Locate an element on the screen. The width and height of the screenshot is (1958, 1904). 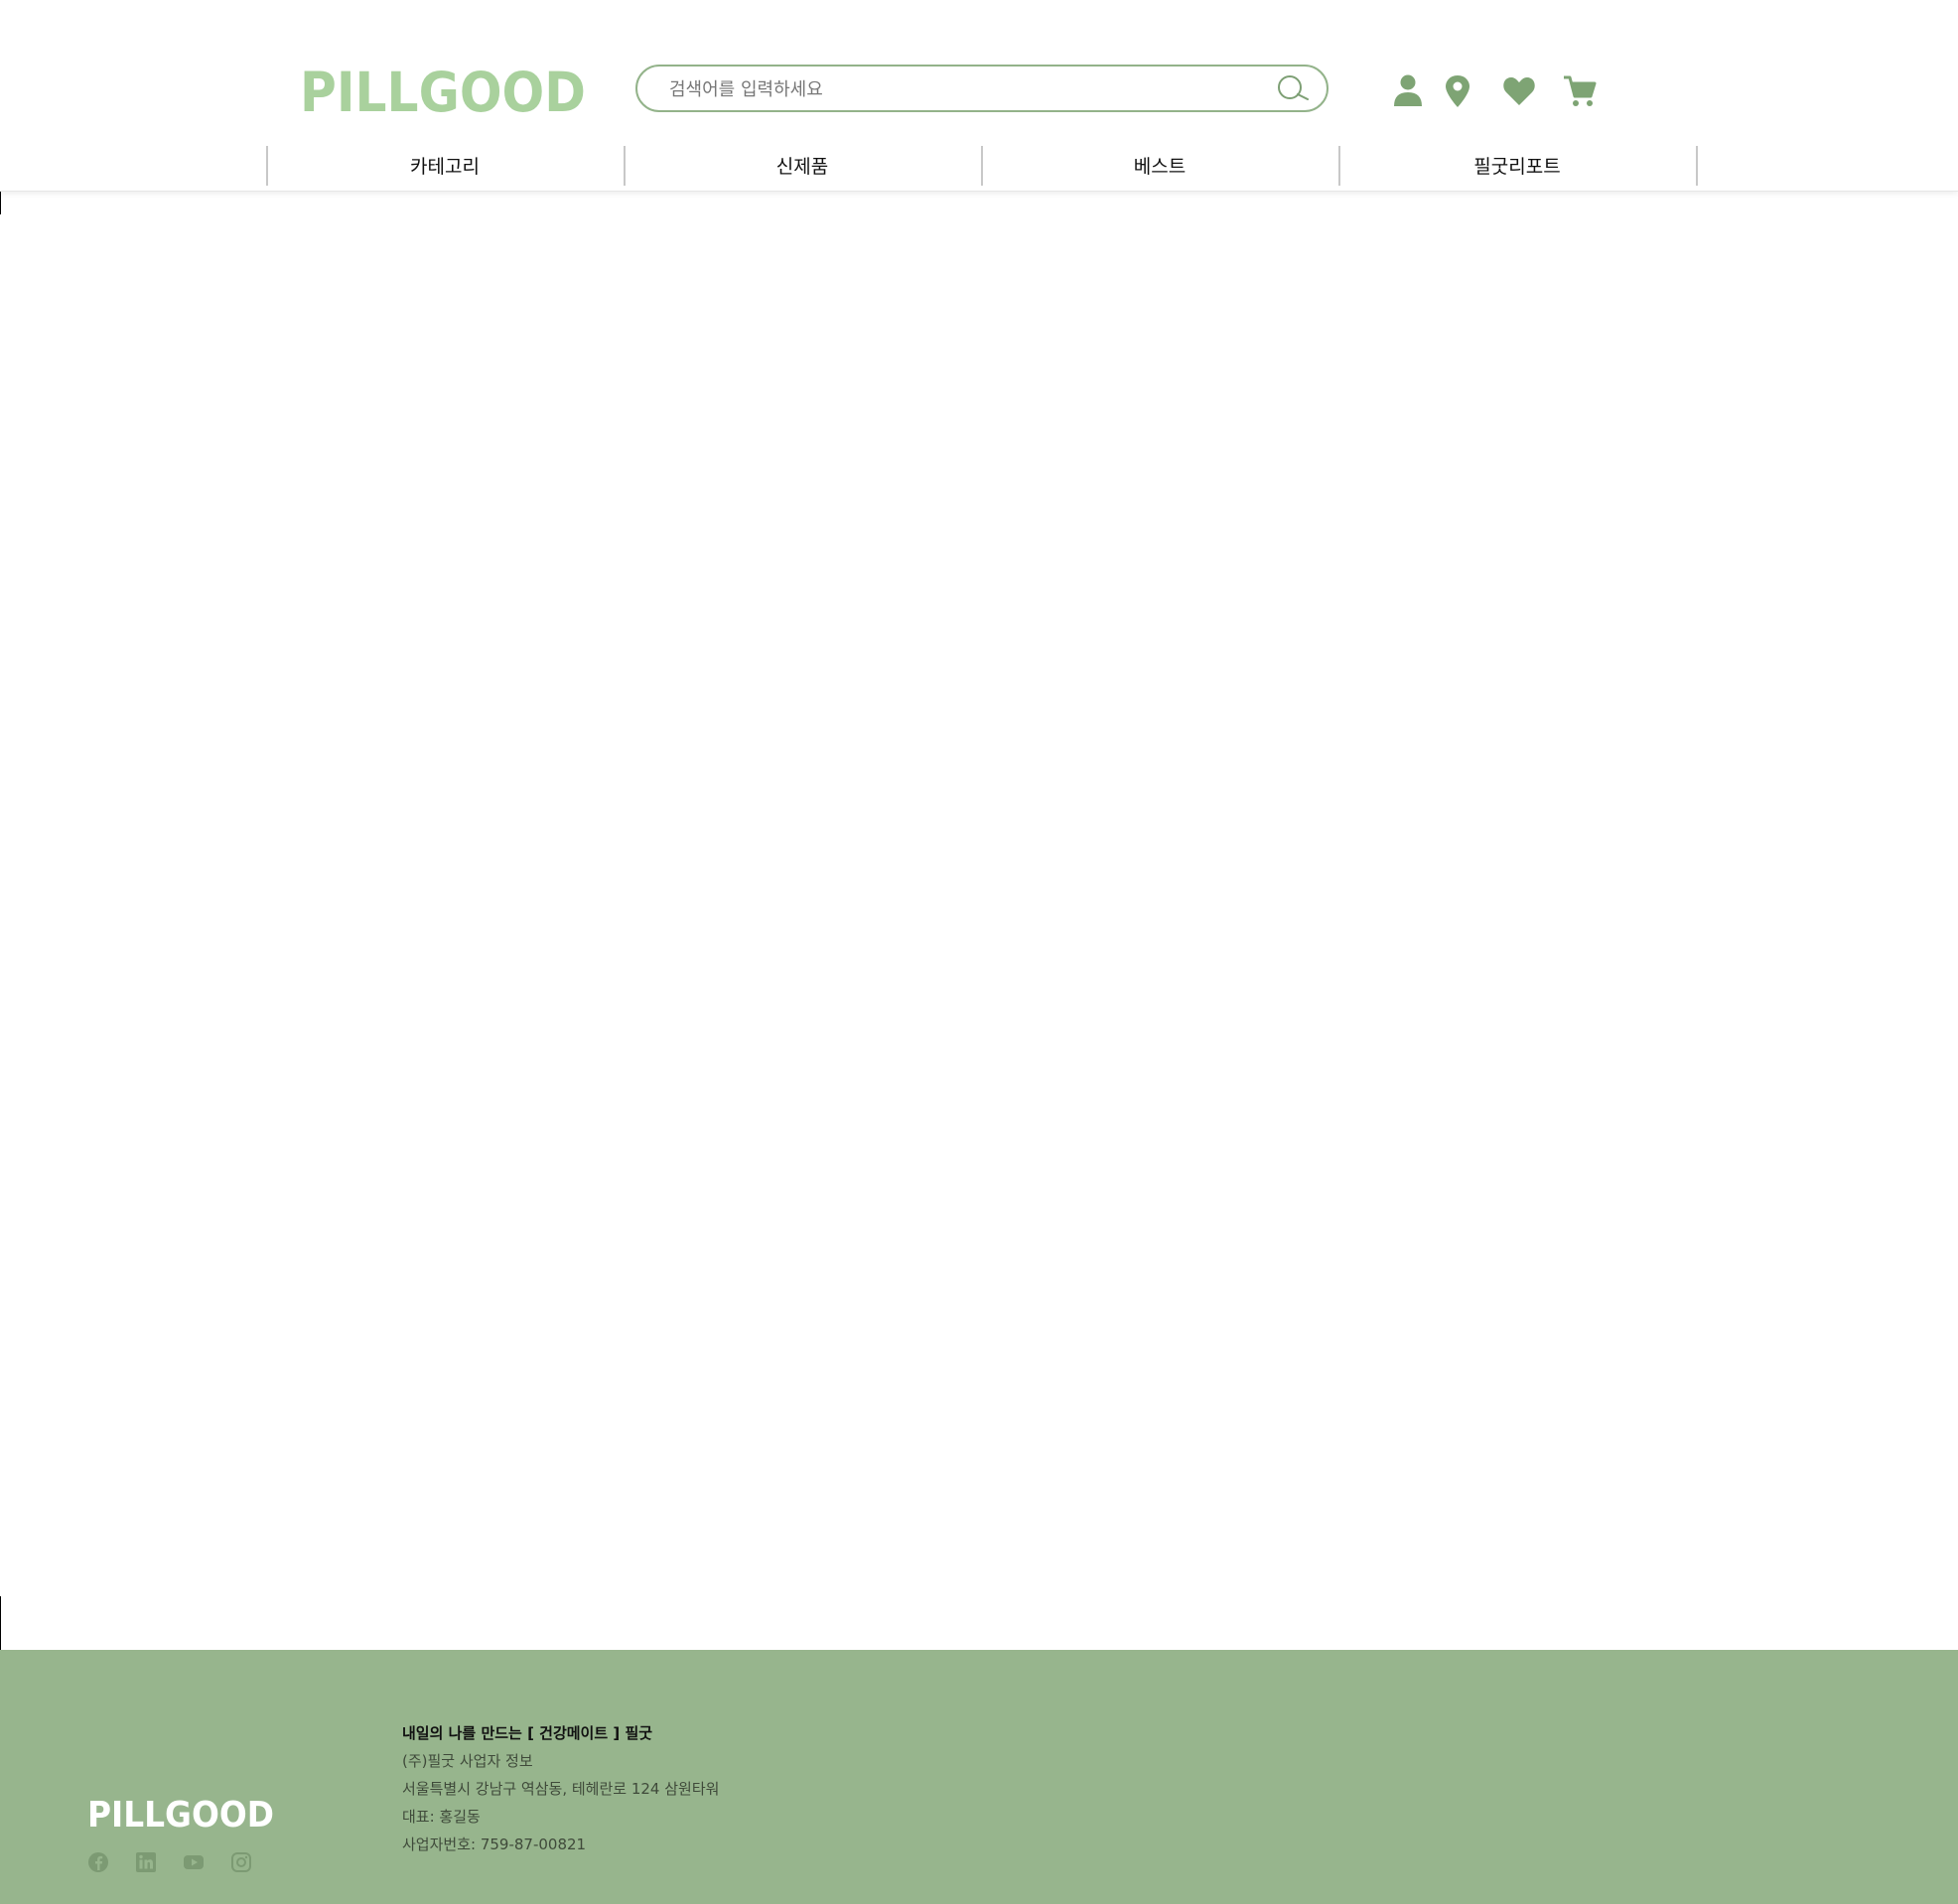
nav-item-best: 베스트 is located at coordinates (1159, 165).